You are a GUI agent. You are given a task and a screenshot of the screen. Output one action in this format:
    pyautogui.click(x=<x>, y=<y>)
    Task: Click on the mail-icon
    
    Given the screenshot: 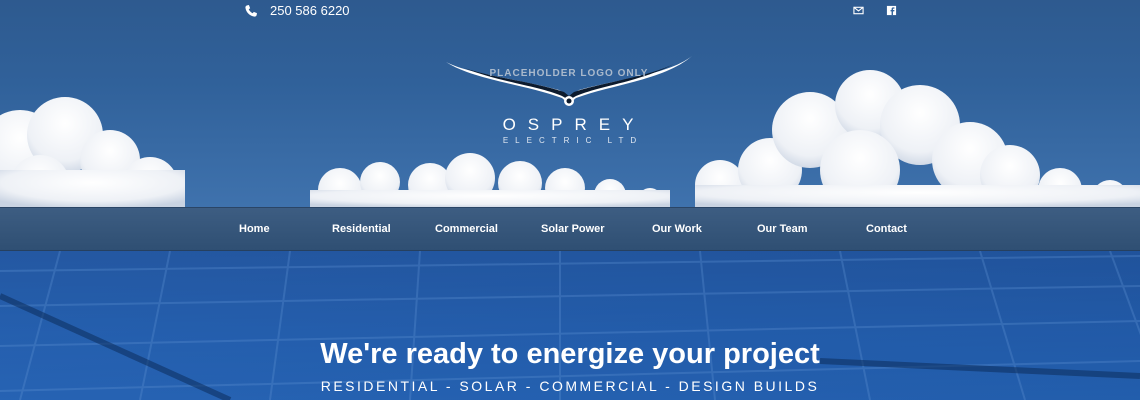 What is the action you would take?
    pyautogui.click(x=858, y=10)
    